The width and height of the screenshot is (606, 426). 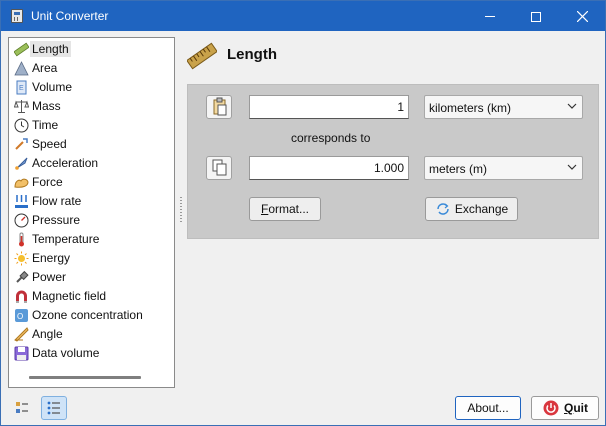 I want to click on exchange-icon, so click(x=443, y=209).